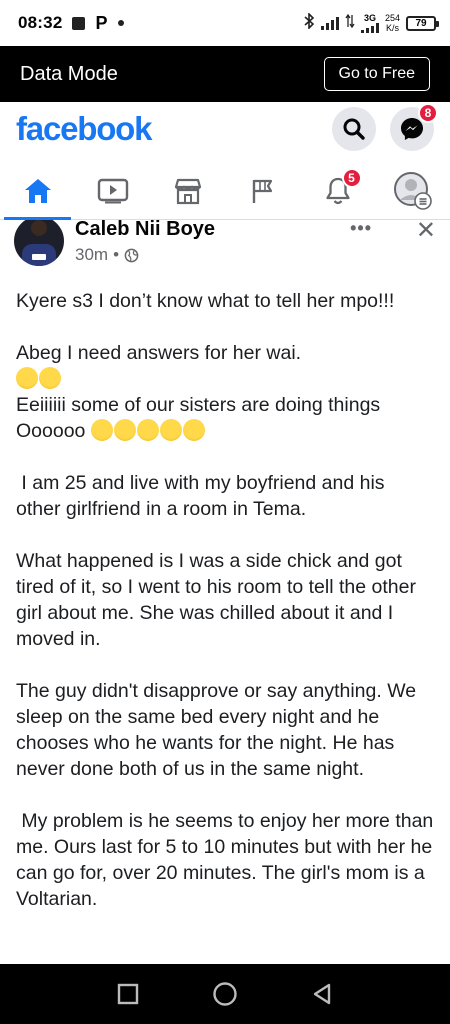 Image resolution: width=450 pixels, height=1024 pixels. Describe the element at coordinates (392, 28) in the screenshot. I see `speed-unit: K/s` at that location.